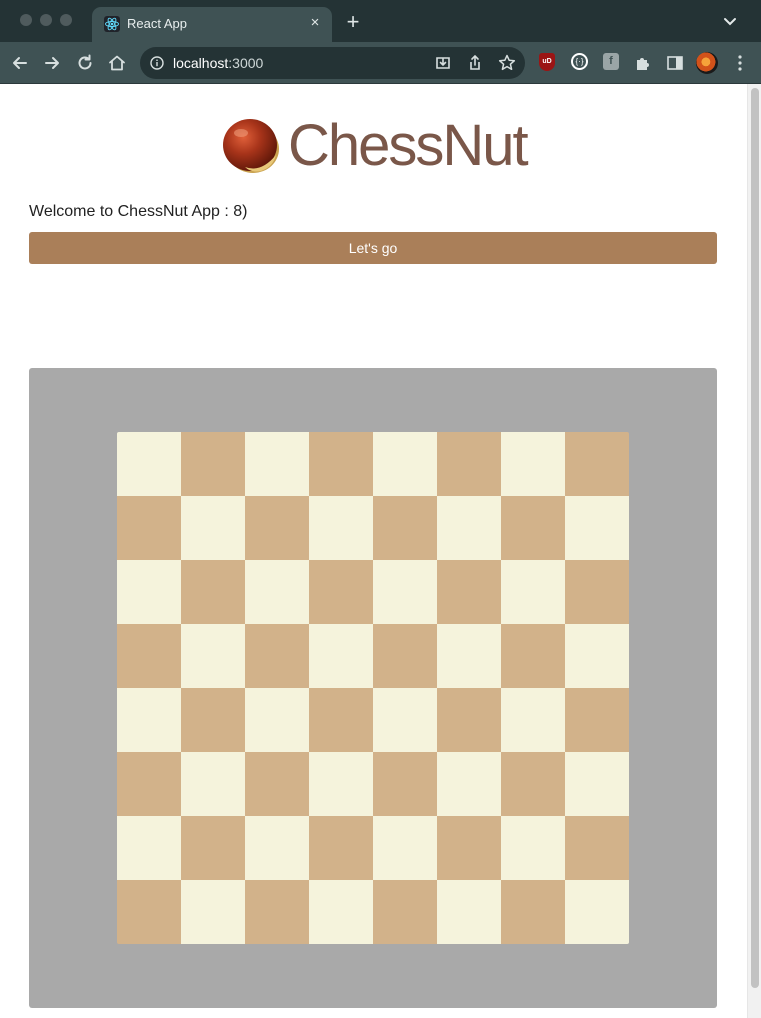 The image size is (761, 1018). I want to click on more-menu-icon, so click(740, 63).